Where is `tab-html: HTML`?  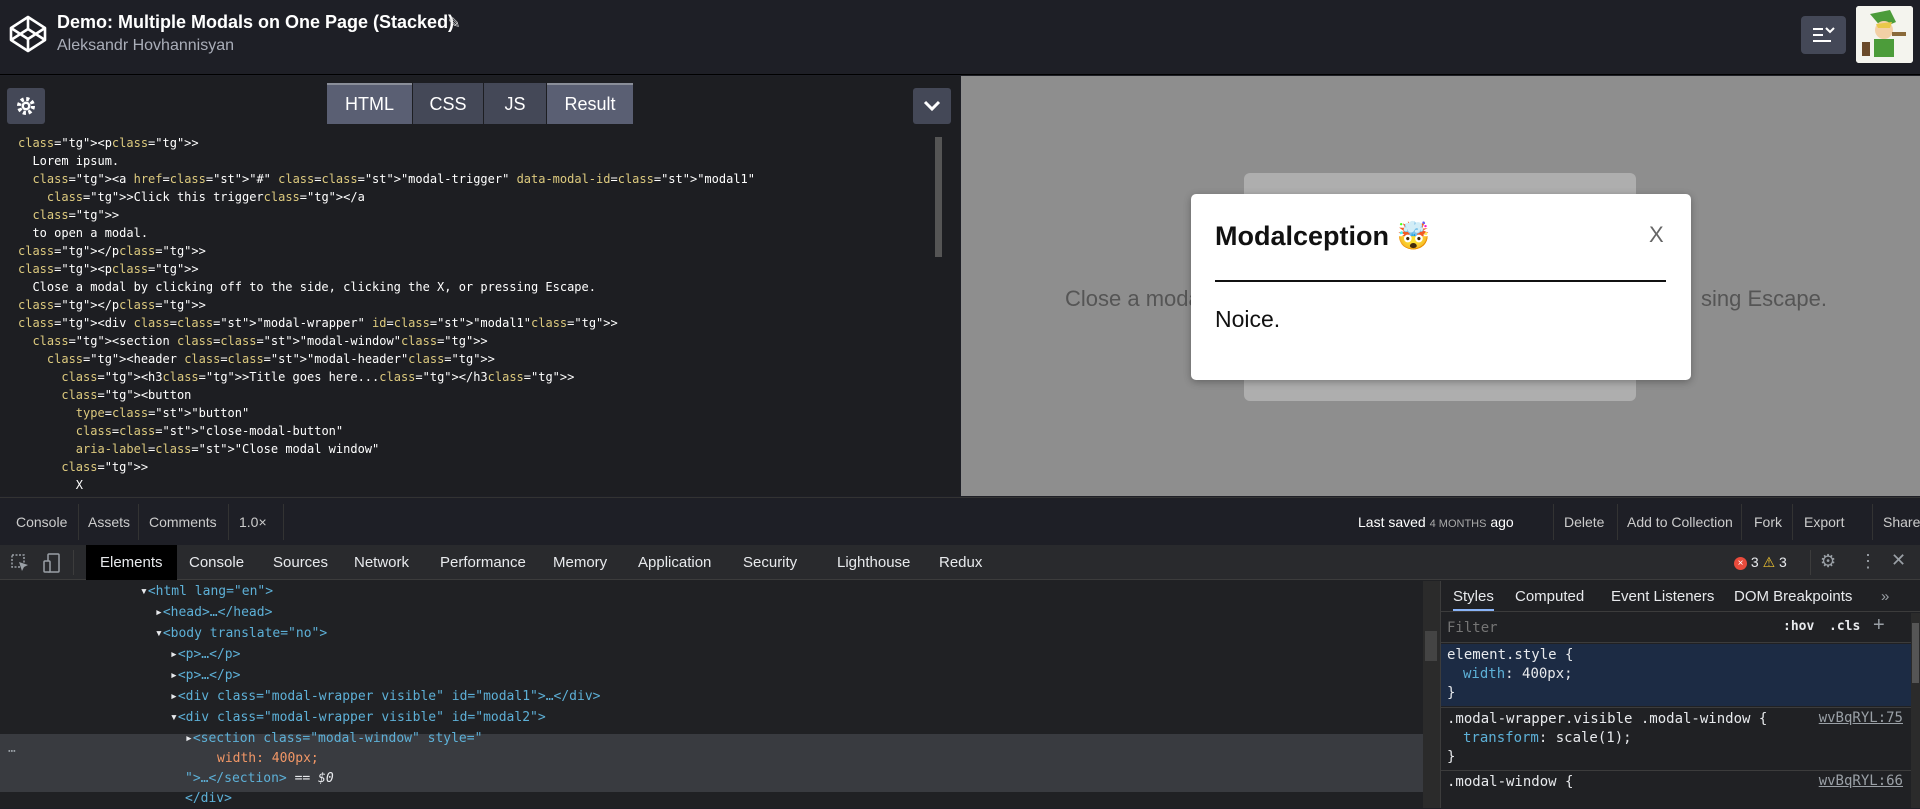
tab-html: HTML is located at coordinates (369, 103).